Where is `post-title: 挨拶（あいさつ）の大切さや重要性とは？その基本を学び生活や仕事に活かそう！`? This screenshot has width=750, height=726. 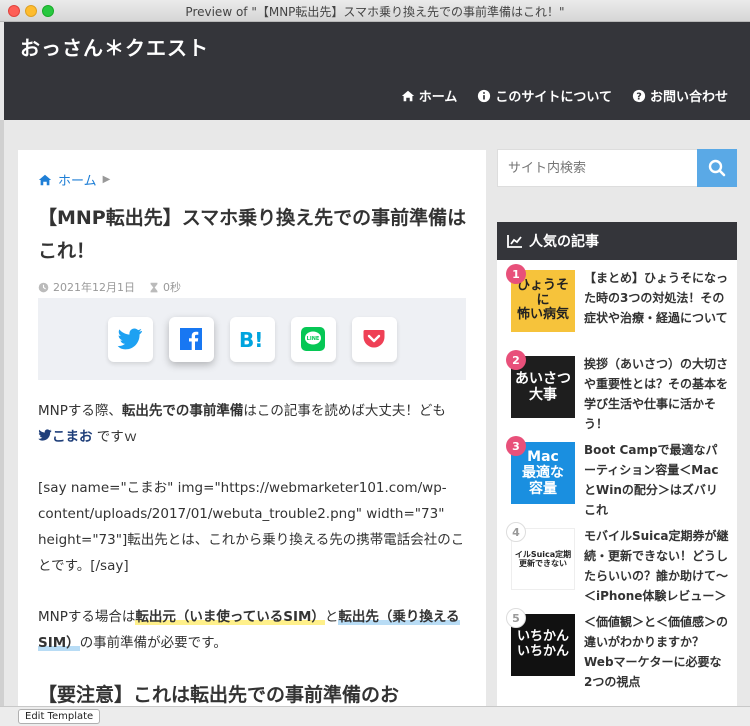 post-title: 挨拶（あいさつ）の大切さや重要性とは？その基本を学び生活や仕事に活かそう！ is located at coordinates (656, 394).